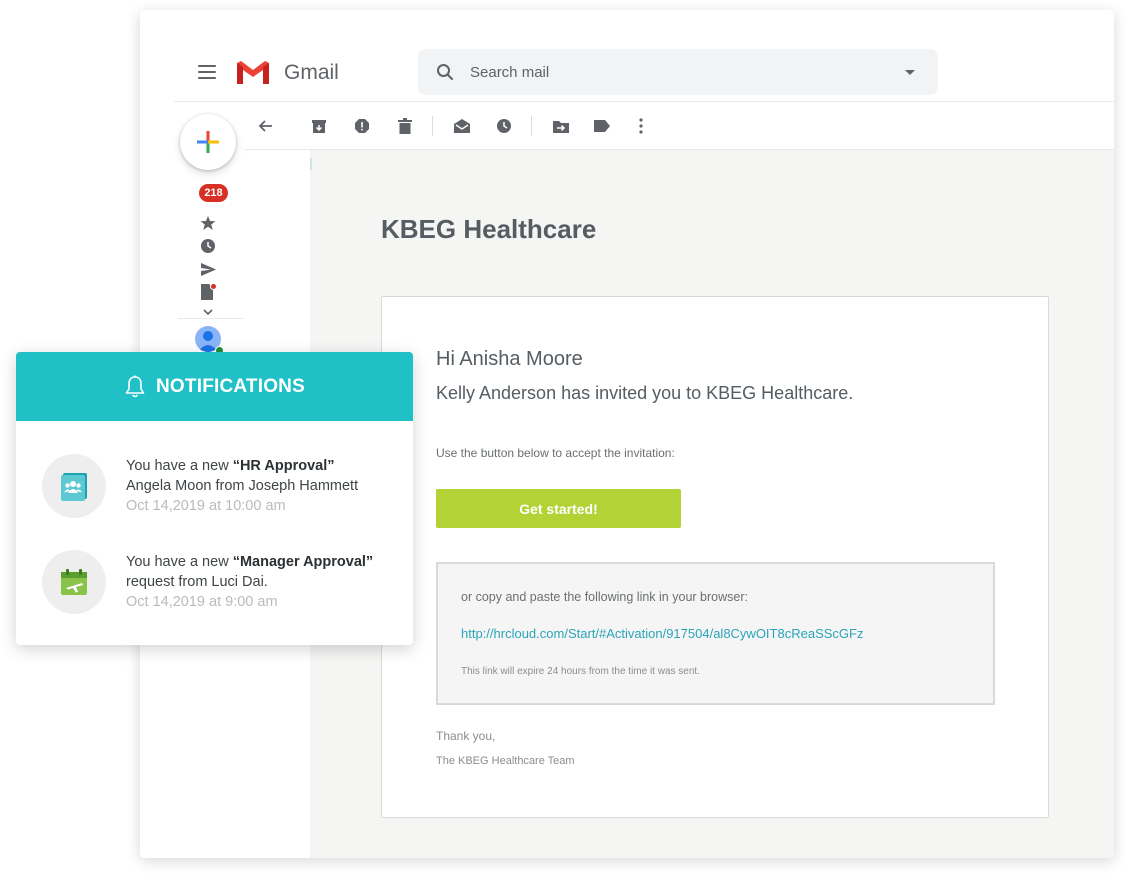  What do you see at coordinates (311, 72) in the screenshot?
I see `gmail-wordmark: Gmail` at bounding box center [311, 72].